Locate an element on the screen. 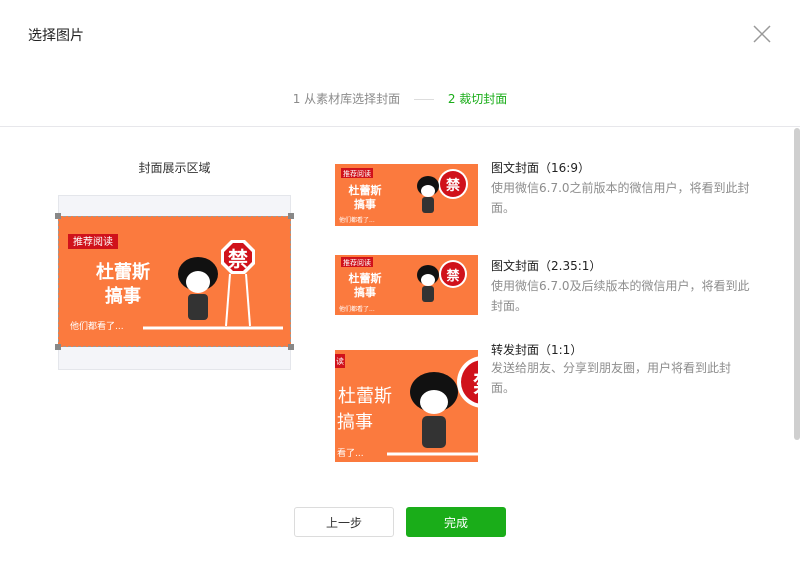 The width and height of the screenshot is (800, 567). crop-handle-tl is located at coordinates (58, 216).